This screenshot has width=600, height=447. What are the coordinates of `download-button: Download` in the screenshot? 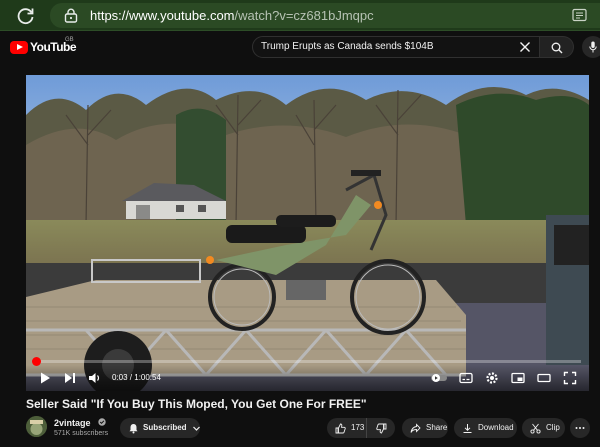 It's located at (485, 428).